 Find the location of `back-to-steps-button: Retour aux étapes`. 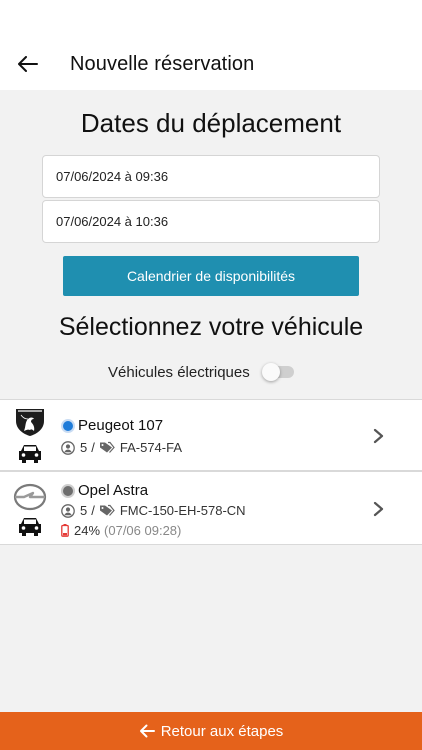

back-to-steps-button: Retour aux étapes is located at coordinates (211, 731).